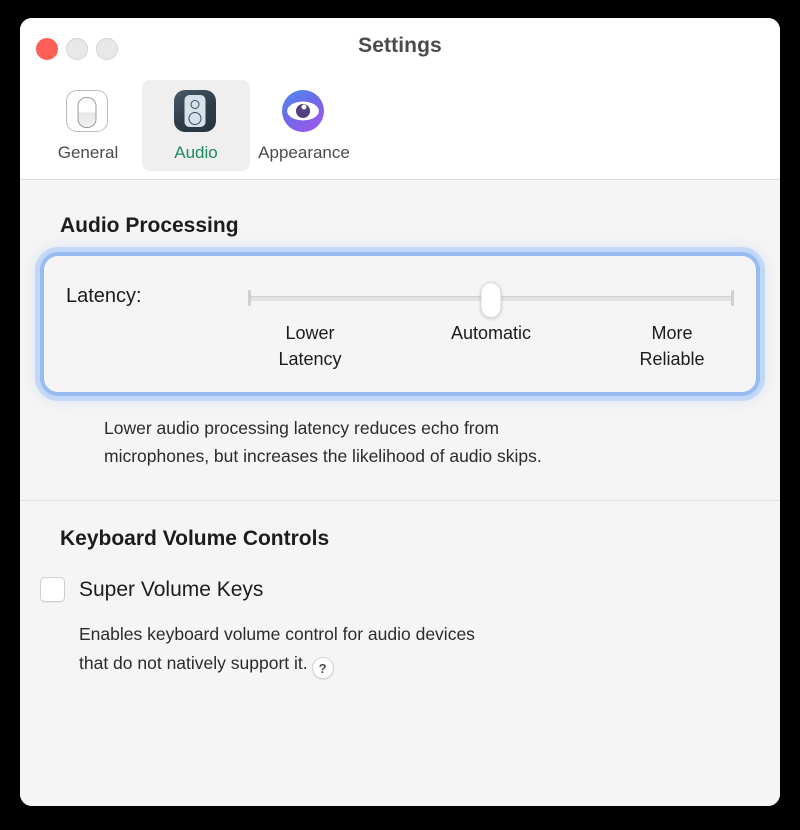 Image resolution: width=800 pixels, height=830 pixels. I want to click on toggle-switch-icon, so click(88, 112).